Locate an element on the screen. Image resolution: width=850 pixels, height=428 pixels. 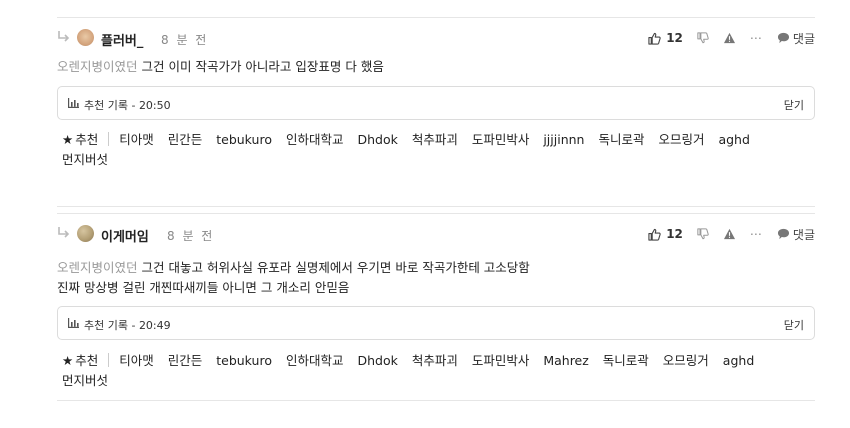
comment-header: 이게머임 8 분 전 12 ⋯ 댓글 is located at coordinates (436, 235).